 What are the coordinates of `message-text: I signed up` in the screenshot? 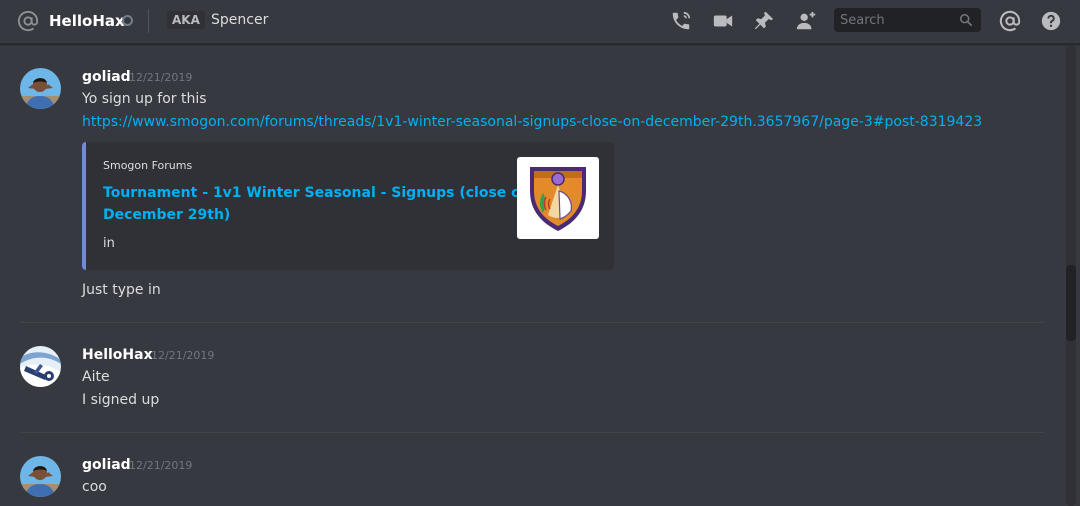 It's located at (121, 400).